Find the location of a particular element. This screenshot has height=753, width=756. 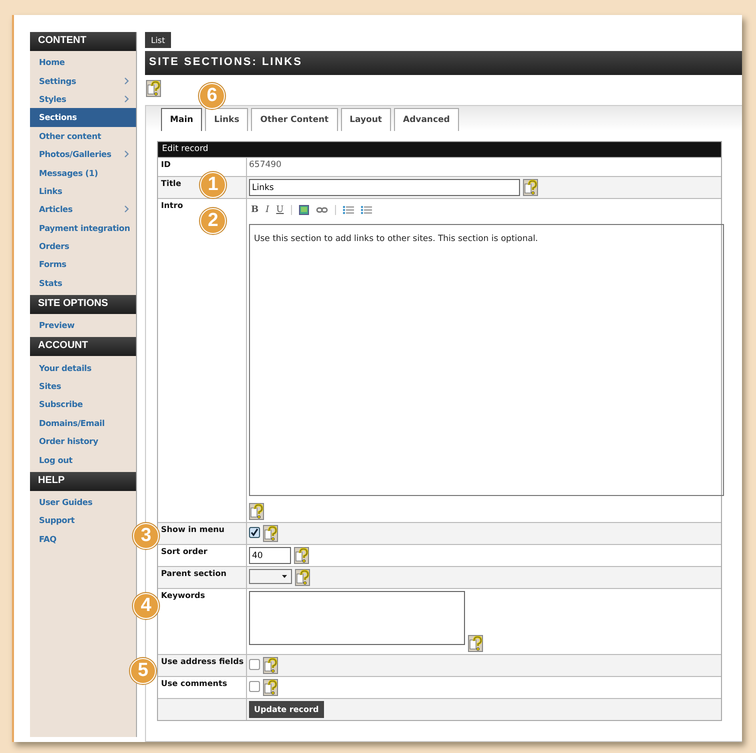

sidebar-item: Support is located at coordinates (79, 520).